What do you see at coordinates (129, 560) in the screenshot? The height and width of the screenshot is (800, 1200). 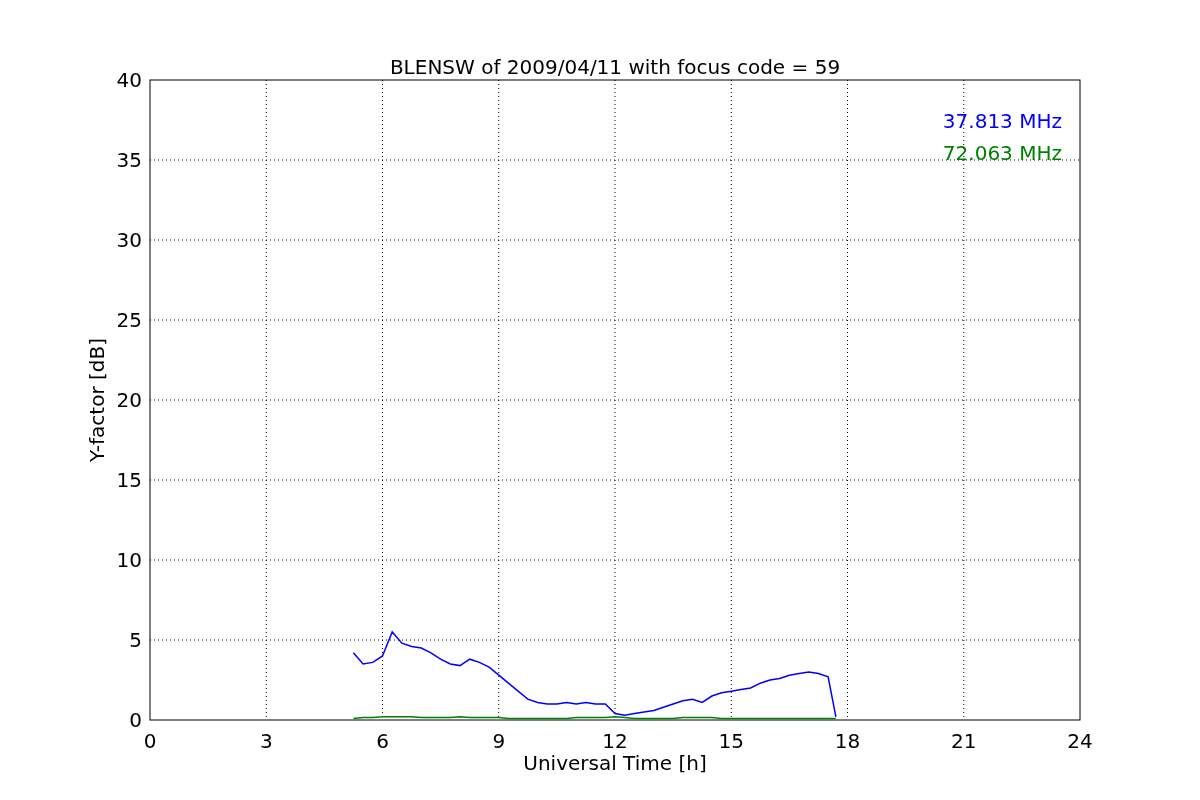 I see `y-tick-label: 10` at bounding box center [129, 560].